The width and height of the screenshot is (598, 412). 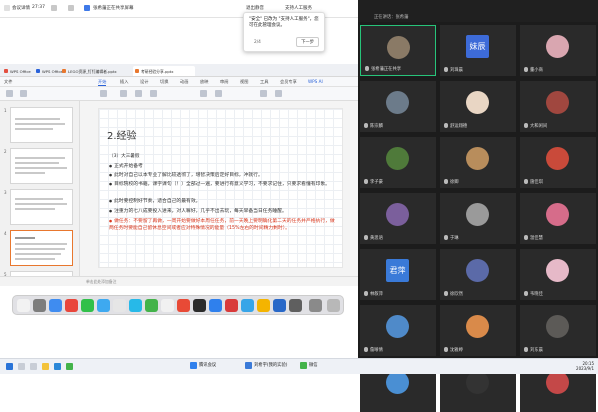 I want to click on participant-tile: 詹晰倩, so click(x=398, y=330).